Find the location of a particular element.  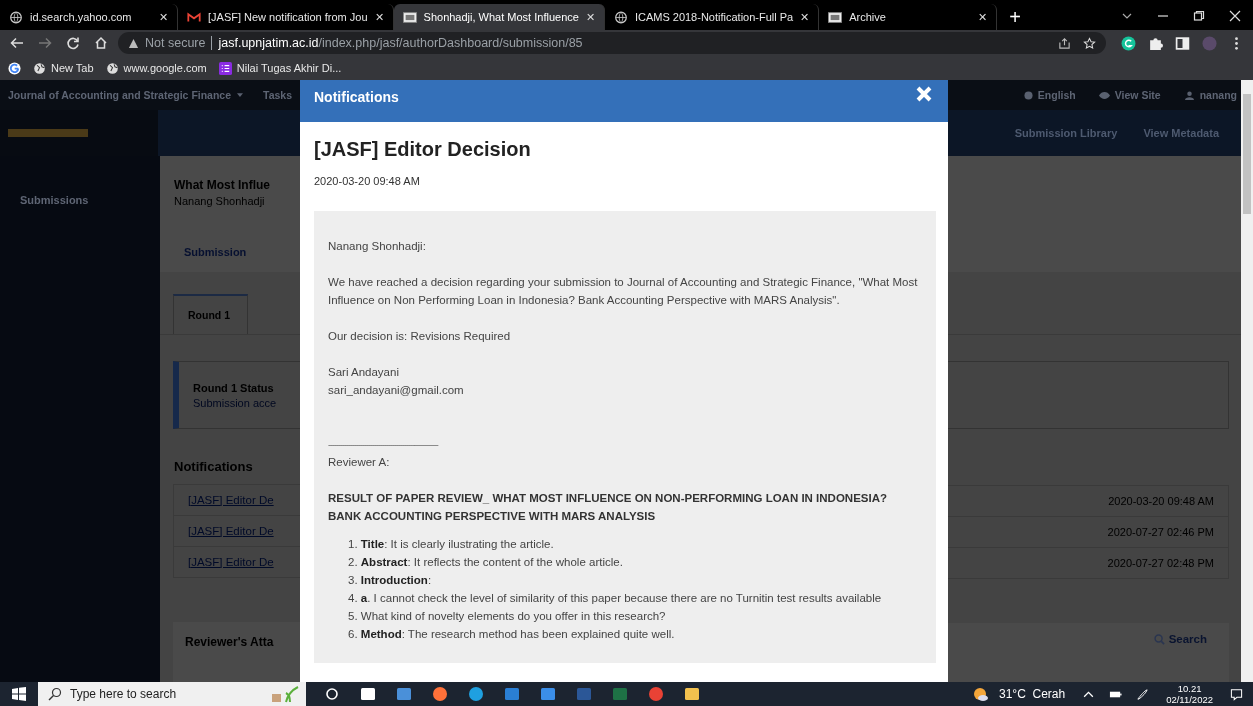

message-text: Our decision is: Revisions Required is located at coordinates (420, 336).